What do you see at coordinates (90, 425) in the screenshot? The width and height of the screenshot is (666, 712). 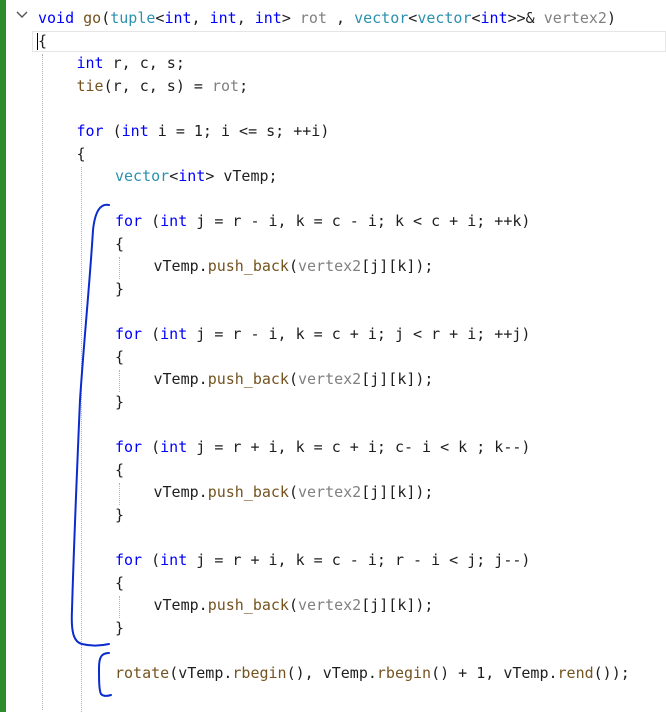 I see `left-bracket-mark` at bounding box center [90, 425].